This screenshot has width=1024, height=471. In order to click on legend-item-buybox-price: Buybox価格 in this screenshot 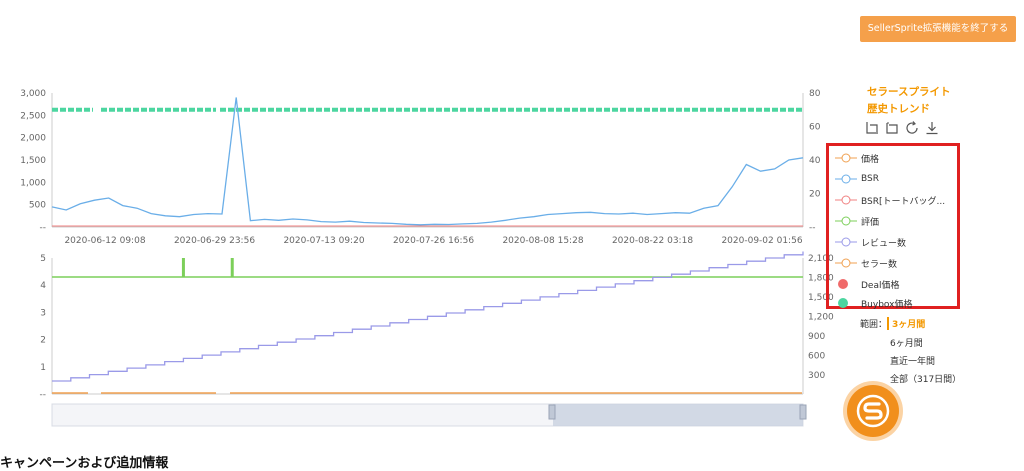, I will do `click(873, 303)`.